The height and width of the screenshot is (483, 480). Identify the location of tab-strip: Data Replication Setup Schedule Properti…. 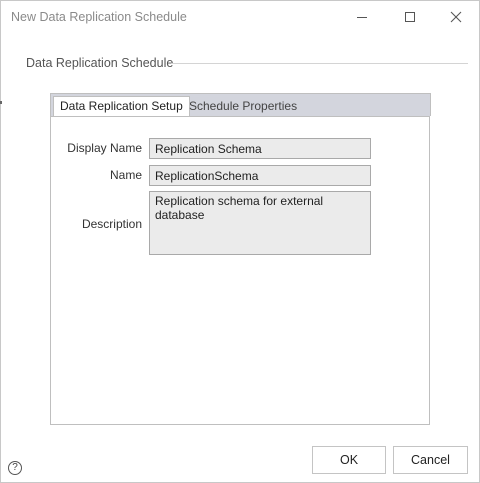
(240, 105).